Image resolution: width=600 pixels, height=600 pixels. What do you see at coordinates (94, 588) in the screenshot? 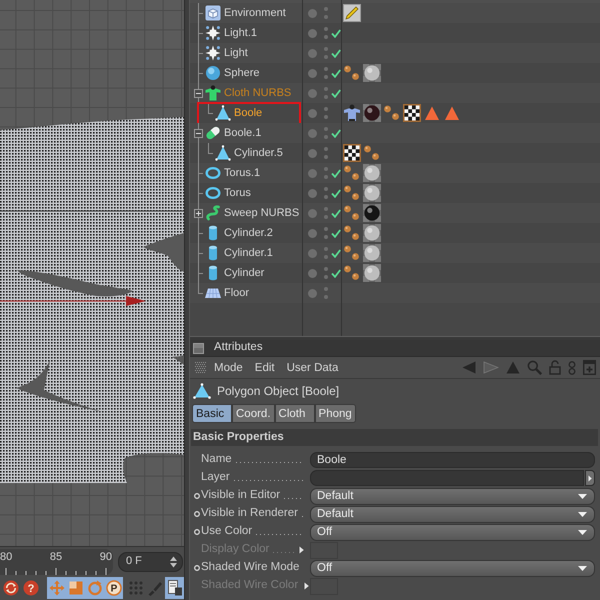
I see `rotate-toggle-button` at bounding box center [94, 588].